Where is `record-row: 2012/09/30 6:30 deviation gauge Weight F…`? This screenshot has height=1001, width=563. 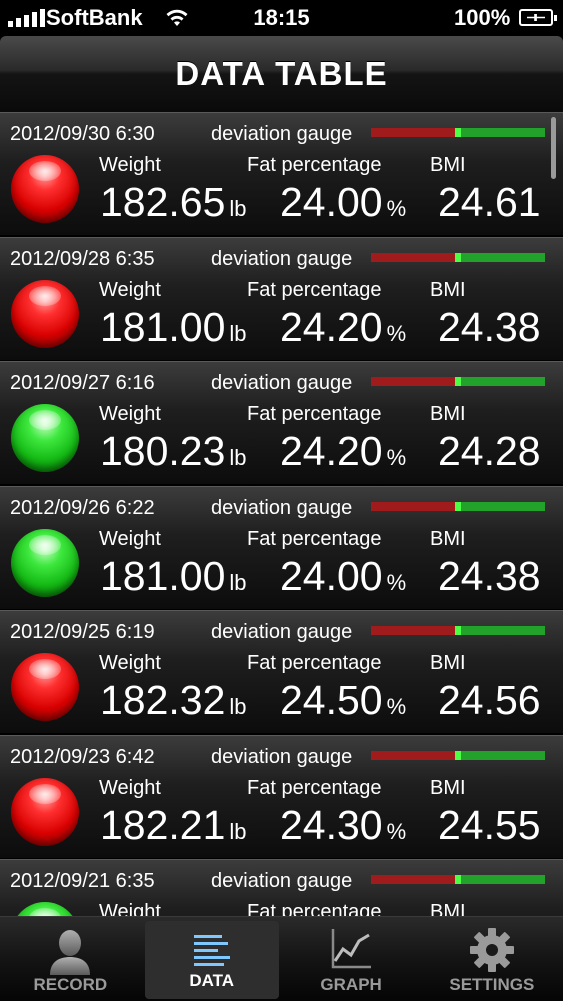
record-row: 2012/09/30 6:30 deviation gauge Weight F… is located at coordinates (281, 173).